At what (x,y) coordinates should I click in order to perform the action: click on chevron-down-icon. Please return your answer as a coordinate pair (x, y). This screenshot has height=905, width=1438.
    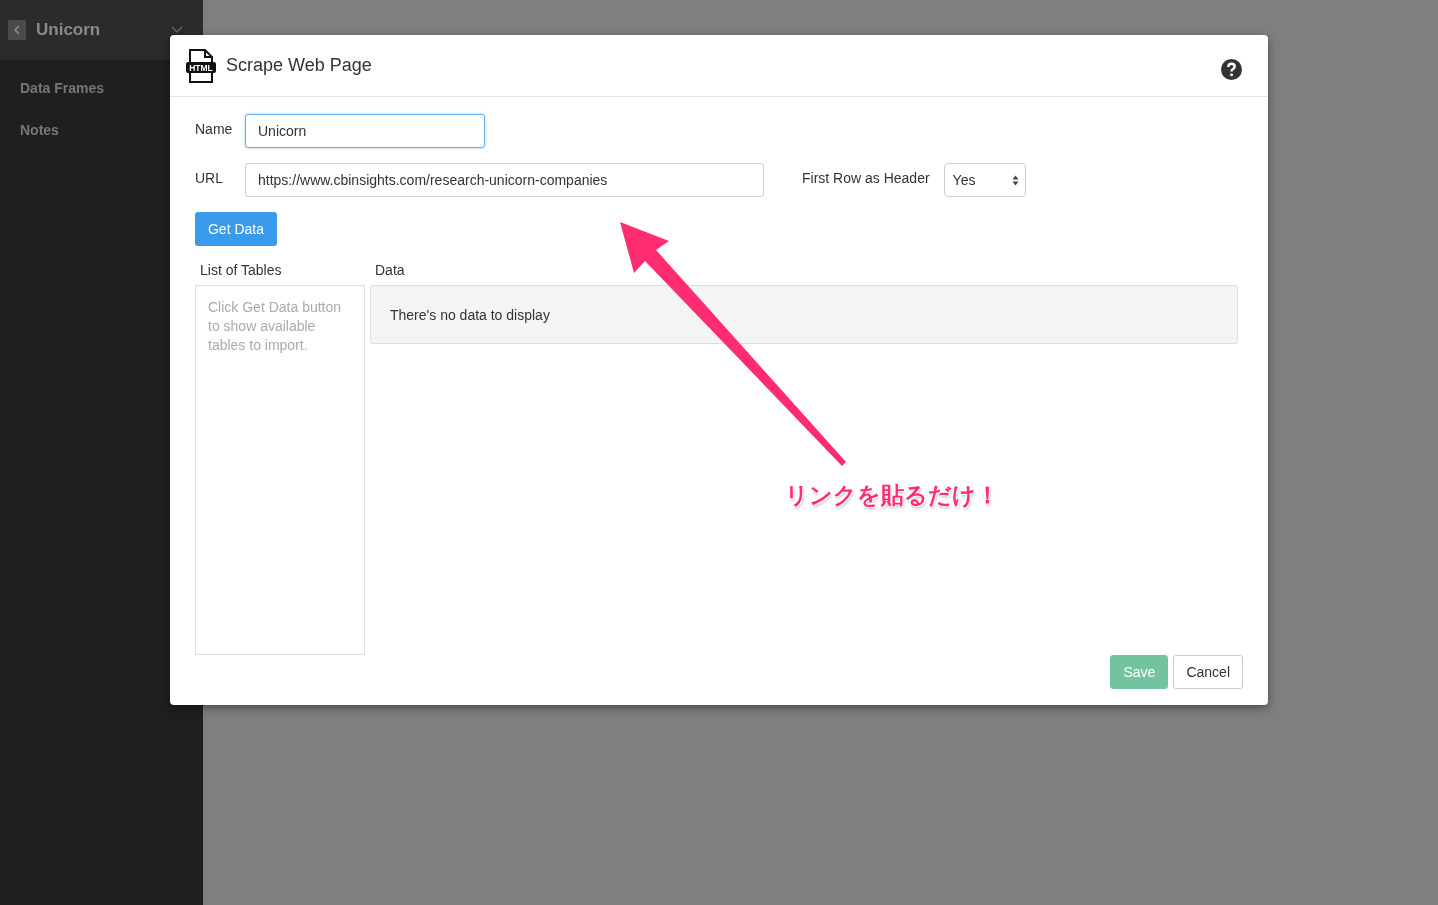
    Looking at the image, I should click on (177, 30).